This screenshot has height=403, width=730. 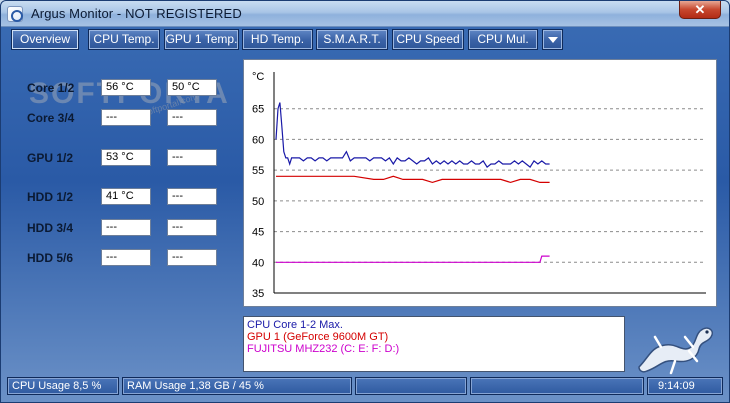 What do you see at coordinates (258, 171) in the screenshot?
I see `y-tick-label: 55` at bounding box center [258, 171].